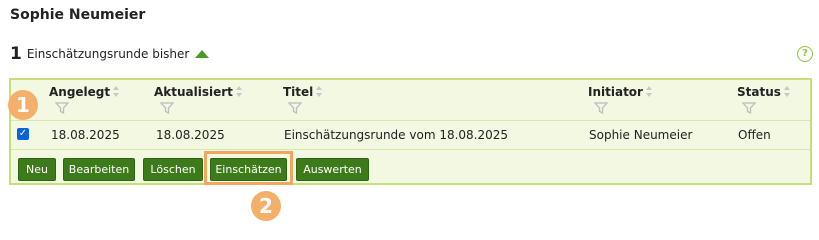  I want to click on cell-angelegt: 18.08.2025, so click(85, 135).